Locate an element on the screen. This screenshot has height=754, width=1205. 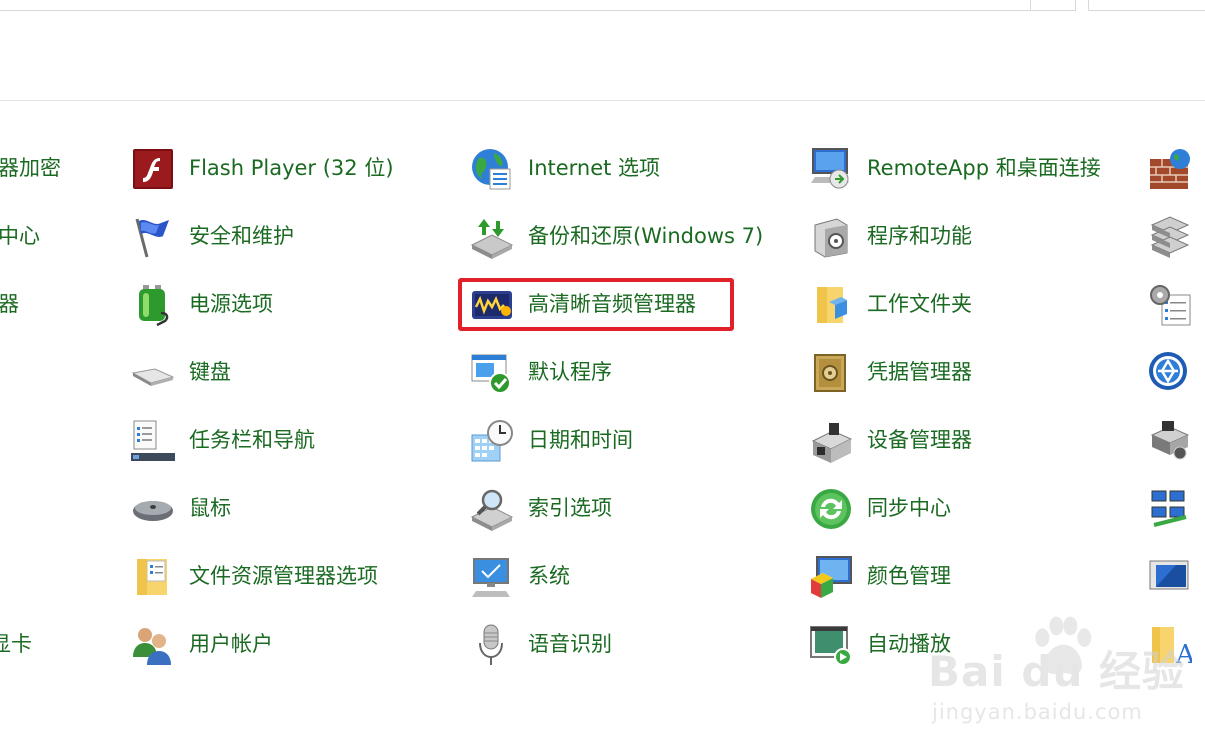
battery-icon is located at coordinates (153, 305).